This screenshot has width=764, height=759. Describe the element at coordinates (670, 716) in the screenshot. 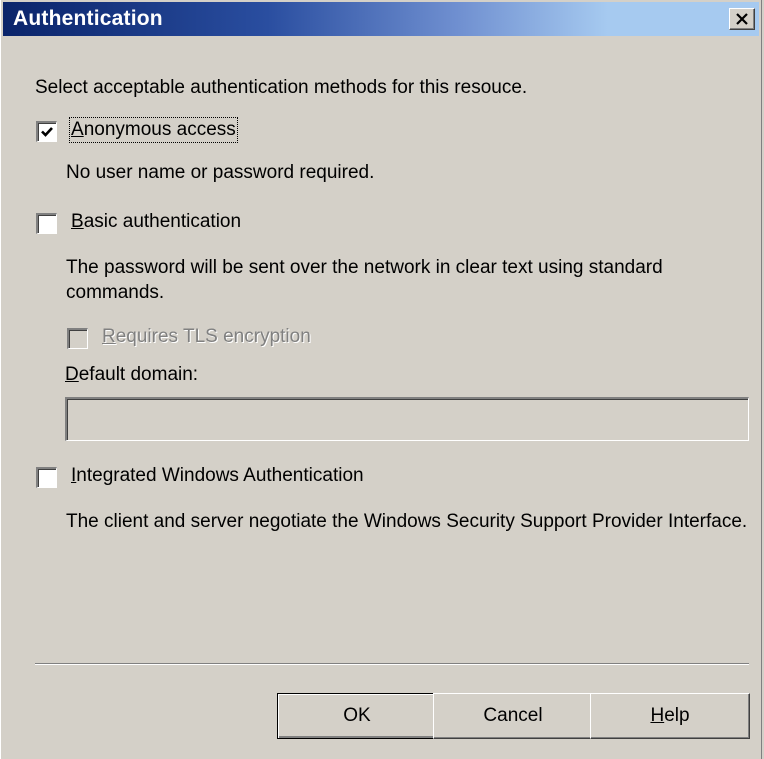

I see `help-button: Help` at that location.